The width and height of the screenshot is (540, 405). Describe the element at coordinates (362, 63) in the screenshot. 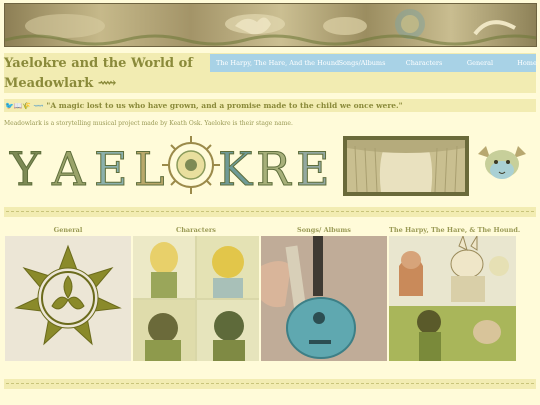

I see `nav-item-songs-albums: Songs/Albums` at that location.